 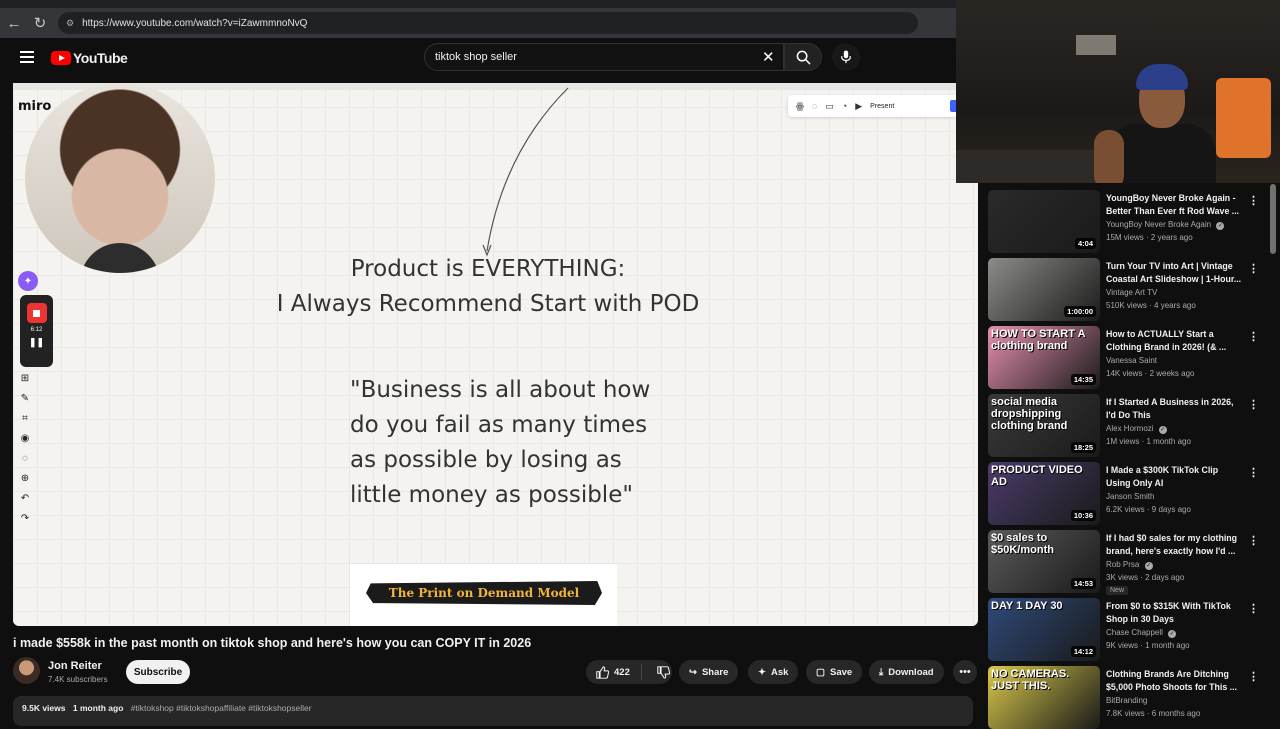 I want to click on pen-icon: ✎, so click(x=25, y=398).